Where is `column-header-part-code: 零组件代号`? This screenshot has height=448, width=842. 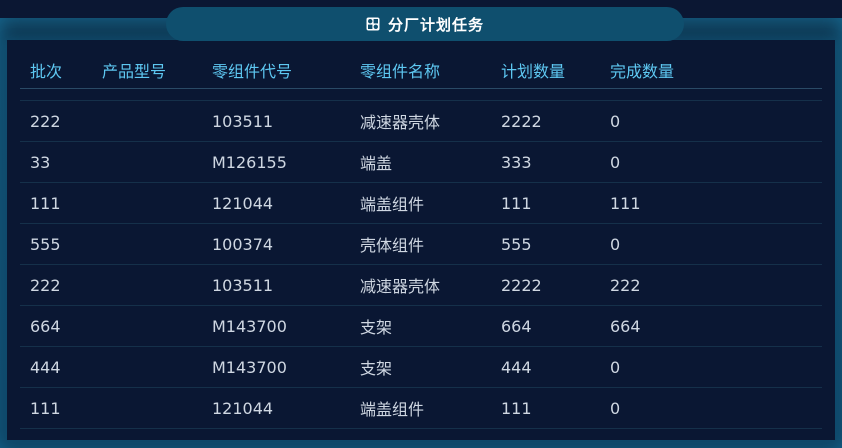 column-header-part-code: 零组件代号 is located at coordinates (286, 70).